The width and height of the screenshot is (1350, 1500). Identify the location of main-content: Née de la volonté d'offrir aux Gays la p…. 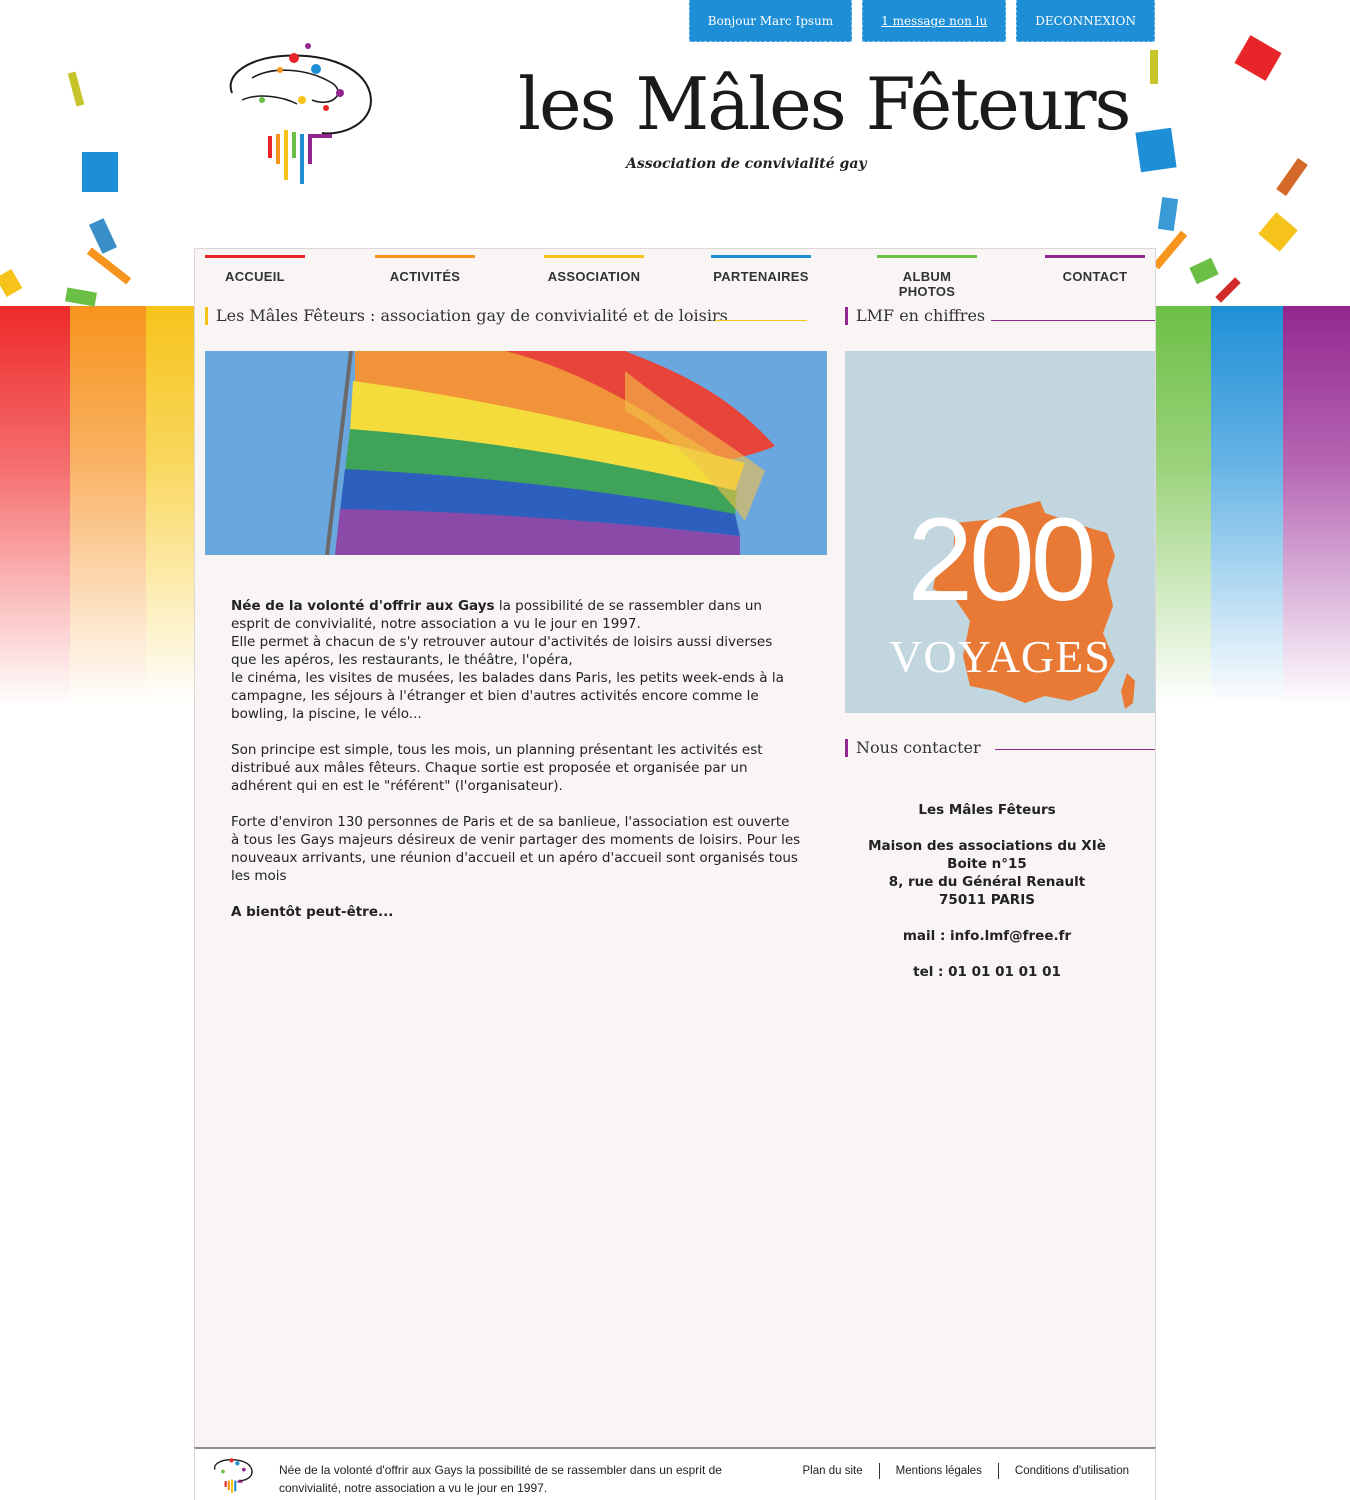
(516, 768).